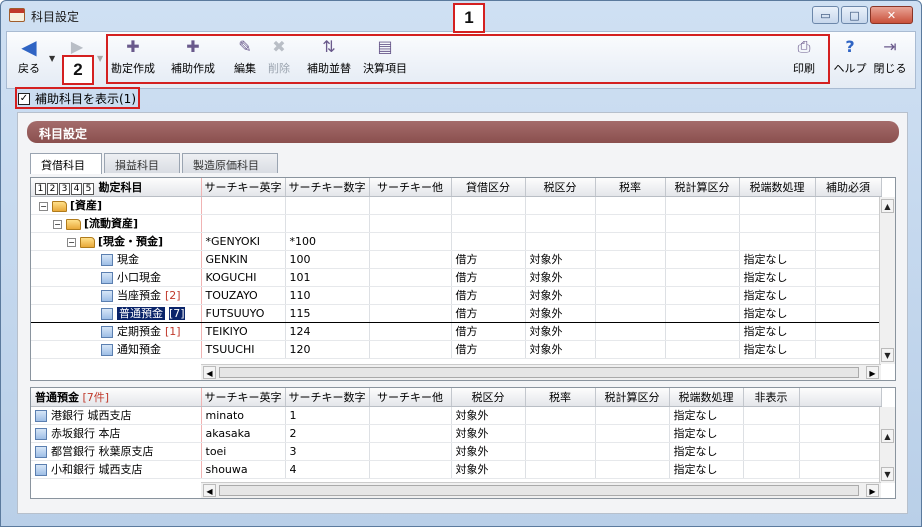  What do you see at coordinates (887, 445) in the screenshot?
I see `sub-grid-vscroll: ▲ ▼` at bounding box center [887, 445].